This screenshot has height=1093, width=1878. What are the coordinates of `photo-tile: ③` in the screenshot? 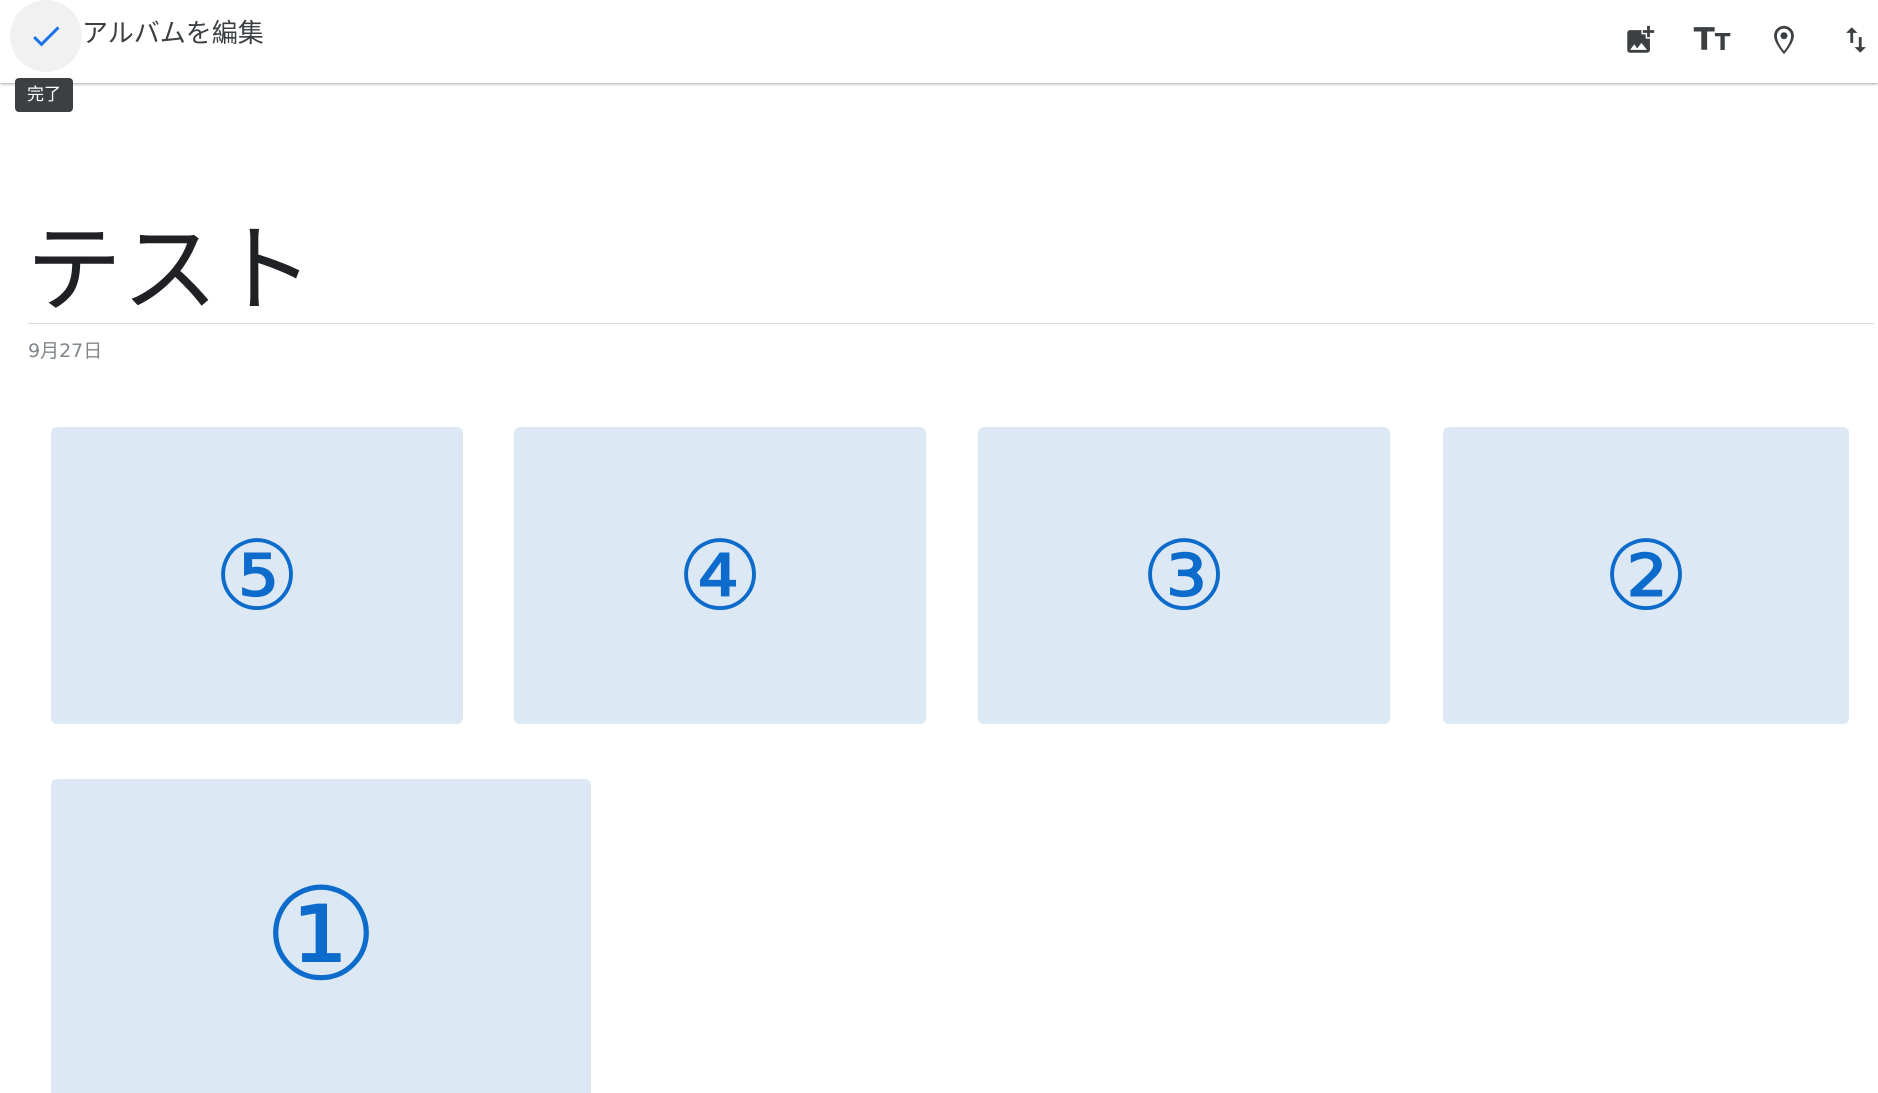 It's located at (1184, 575).